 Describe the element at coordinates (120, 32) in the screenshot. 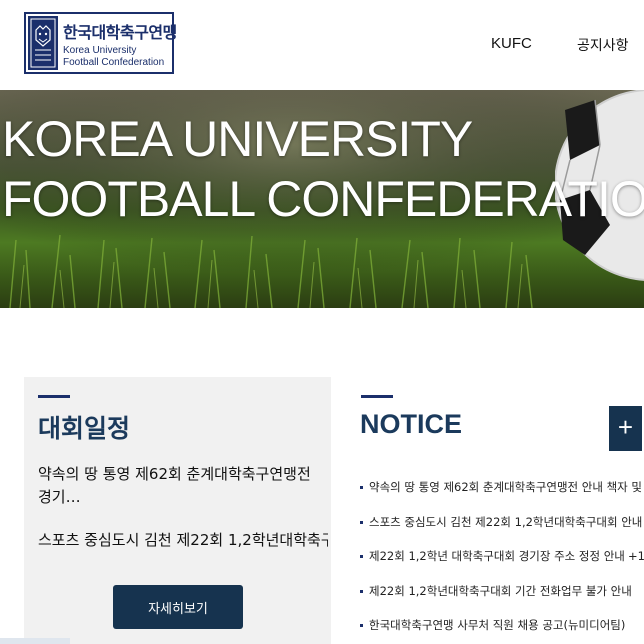

I see `logo-korean-name: 한국대학축구연맹` at that location.